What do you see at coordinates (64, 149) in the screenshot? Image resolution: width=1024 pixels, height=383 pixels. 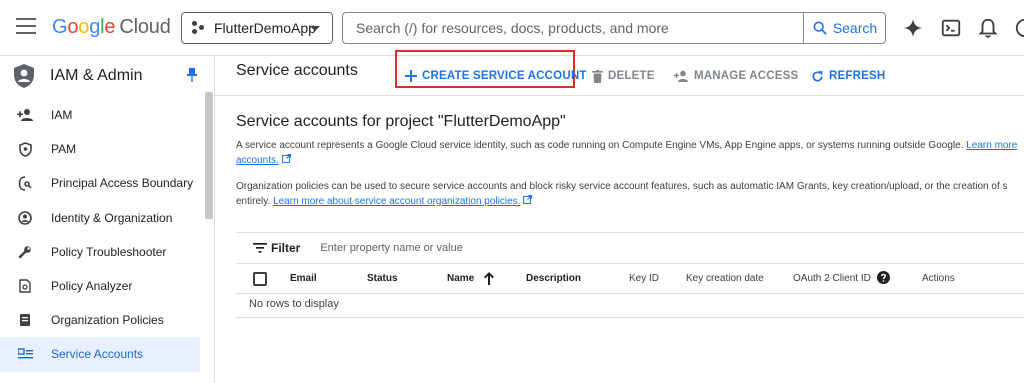 I see `sidebar-item-label: PAM` at bounding box center [64, 149].